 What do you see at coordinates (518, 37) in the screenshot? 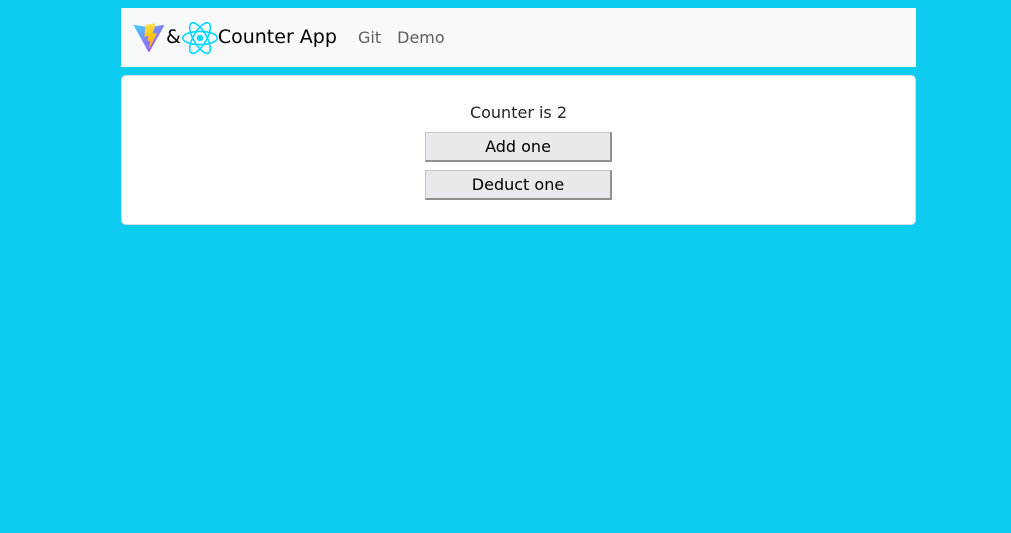
I see `navbar: & Counter App Git Demo` at bounding box center [518, 37].